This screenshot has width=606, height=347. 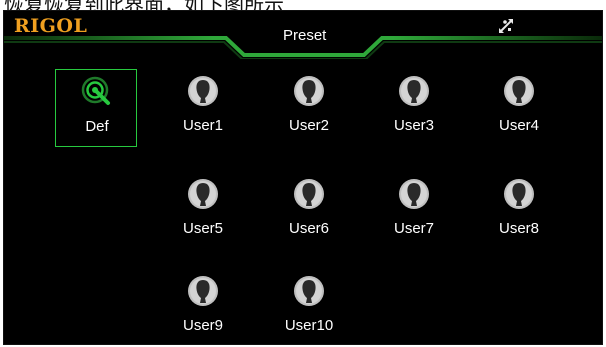 I want to click on preset-tile-user9: User9, so click(x=203, y=306).